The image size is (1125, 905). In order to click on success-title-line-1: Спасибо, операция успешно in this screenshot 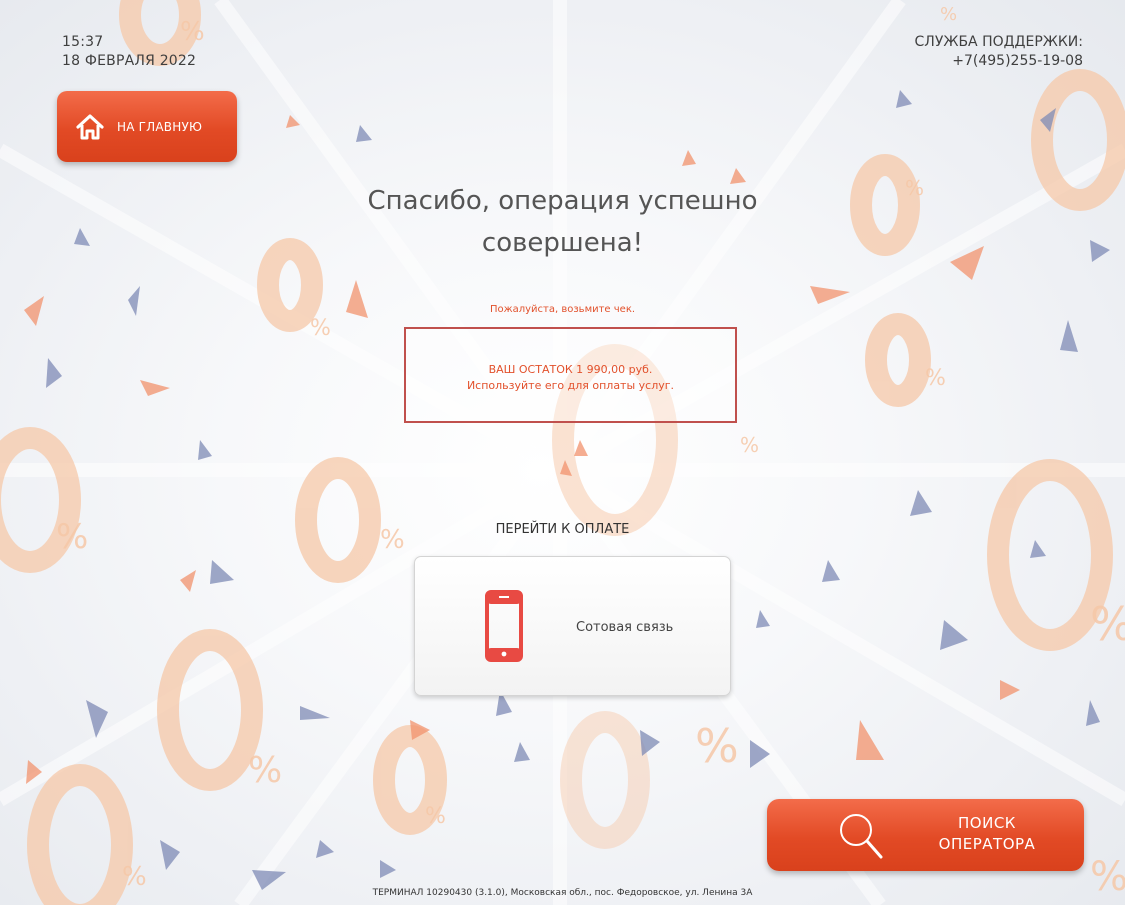, I will do `click(562, 201)`.